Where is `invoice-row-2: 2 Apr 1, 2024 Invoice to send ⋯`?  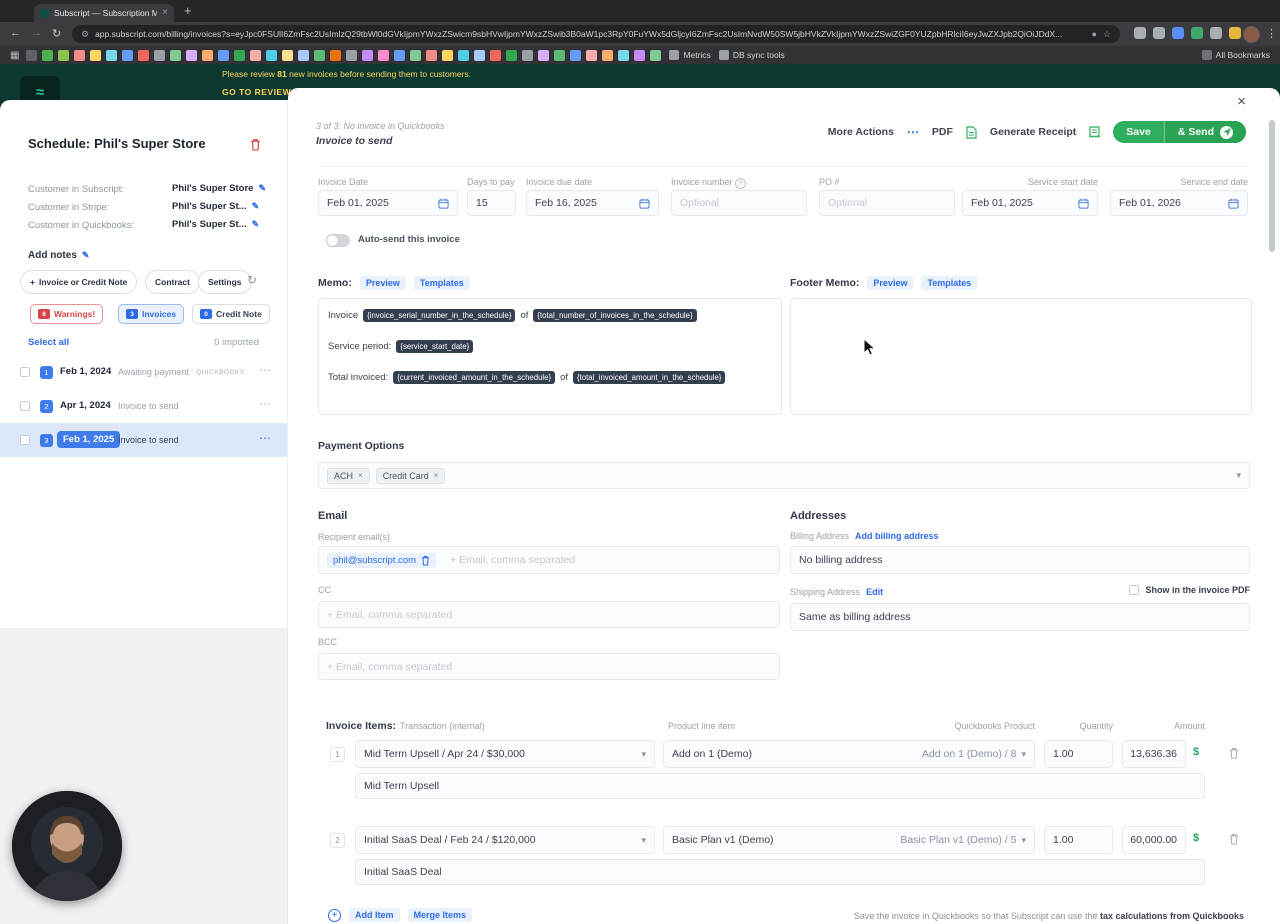 invoice-row-2: 2 Apr 1, 2024 Invoice to send ⋯ is located at coordinates (143, 406).